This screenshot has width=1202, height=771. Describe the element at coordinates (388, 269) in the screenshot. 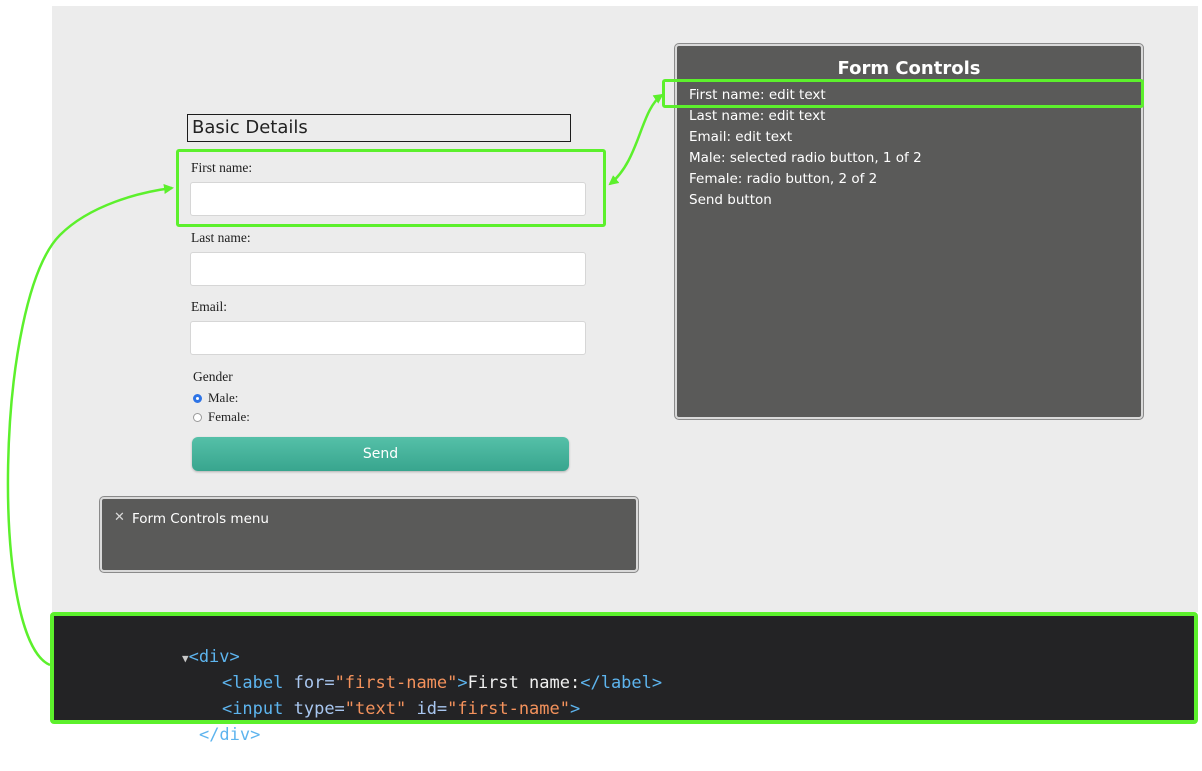

I see `last-name-input` at that location.